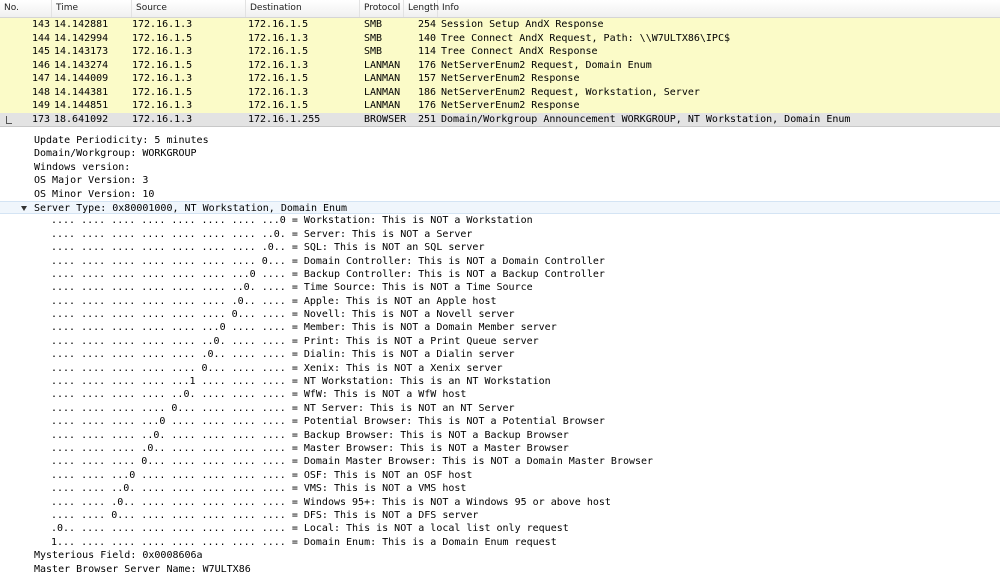  I want to click on packet-time-cell: 14.142994, so click(81, 38).